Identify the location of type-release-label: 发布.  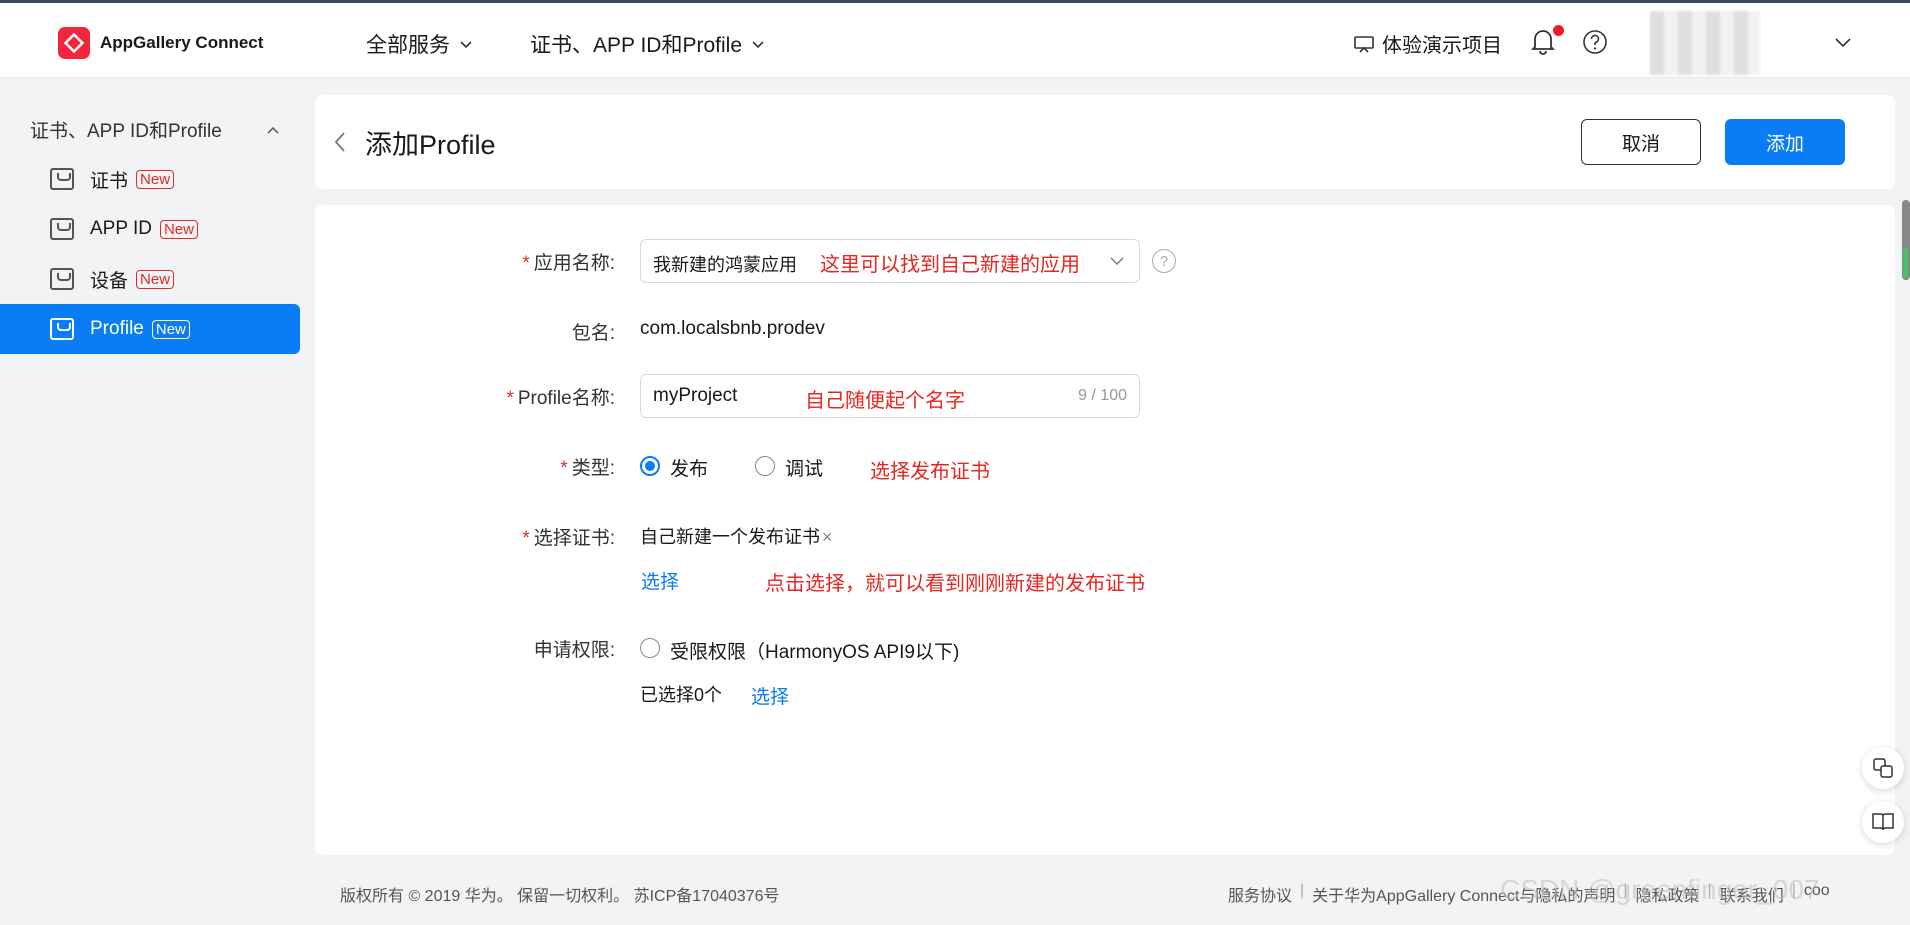
(689, 467).